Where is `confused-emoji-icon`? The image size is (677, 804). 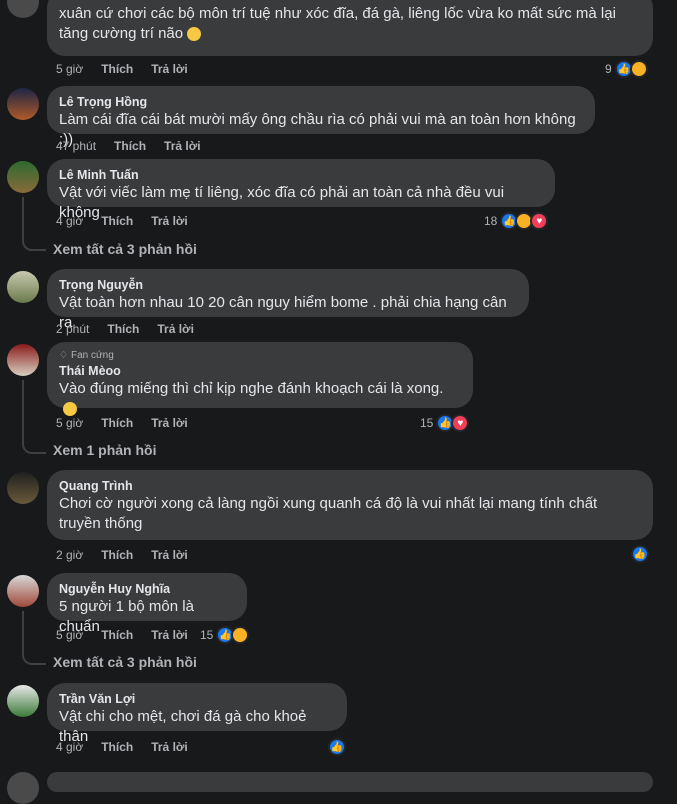 confused-emoji-icon is located at coordinates (70, 409).